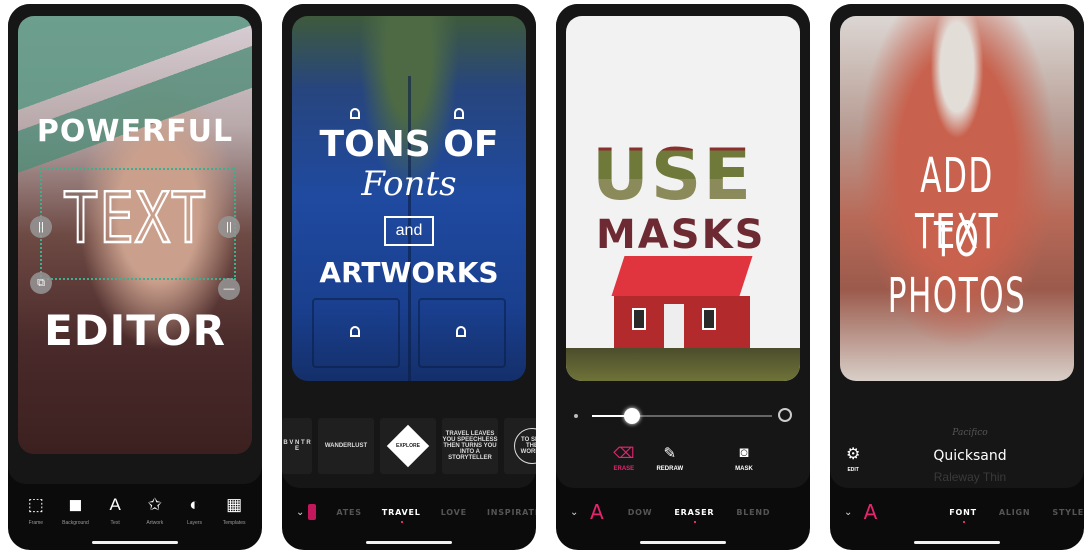 Image resolution: width=1084 pixels, height=553 pixels. Describe the element at coordinates (853, 454) in the screenshot. I see `gear-icon: ⚙` at that location.